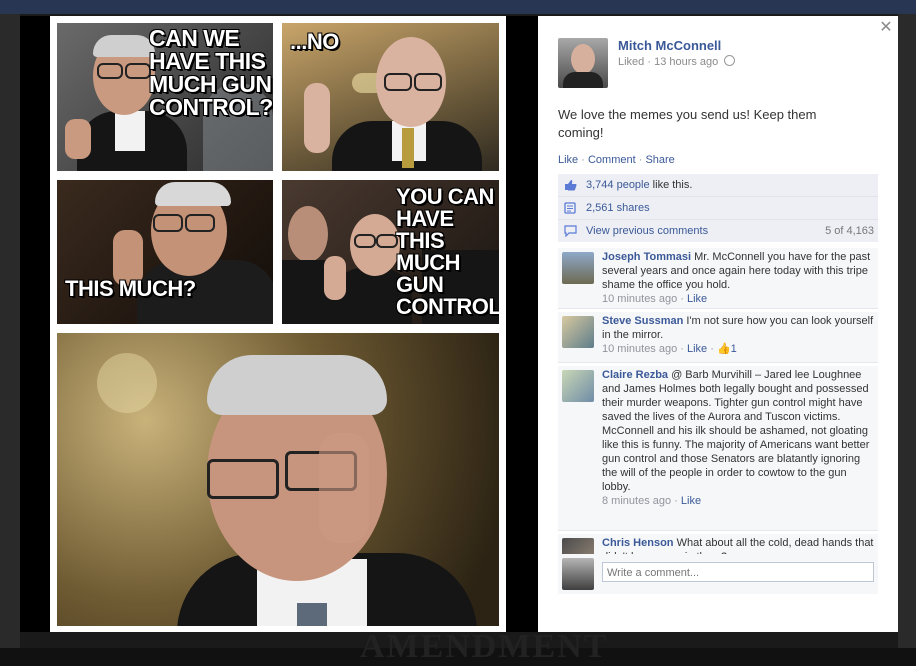  I want to click on view-previous-comments-link: View previous comments, so click(647, 231).